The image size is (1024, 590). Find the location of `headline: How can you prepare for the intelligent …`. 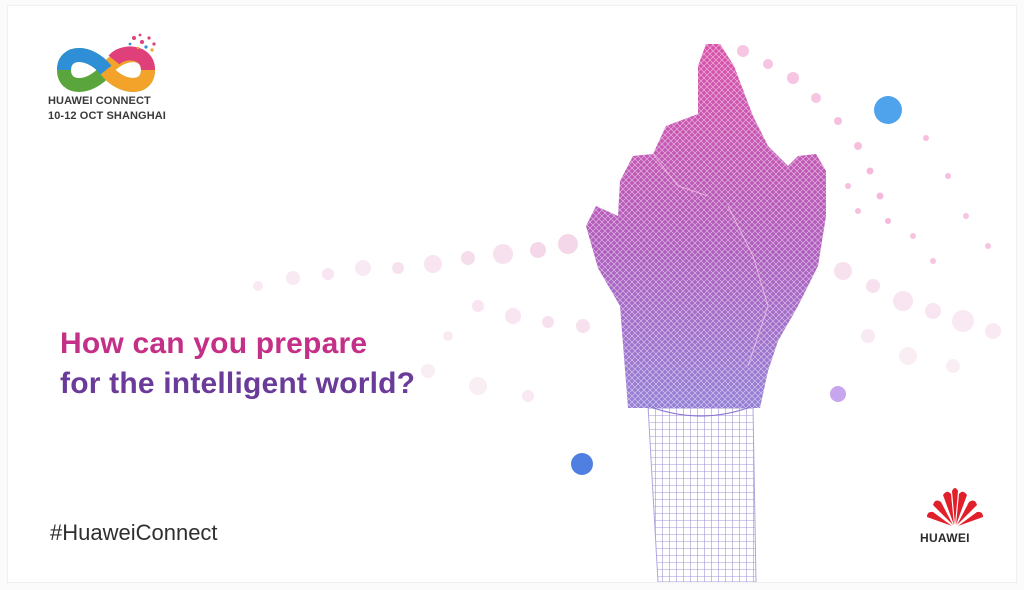

headline: How can you prepare for the intelligent … is located at coordinates (237, 364).